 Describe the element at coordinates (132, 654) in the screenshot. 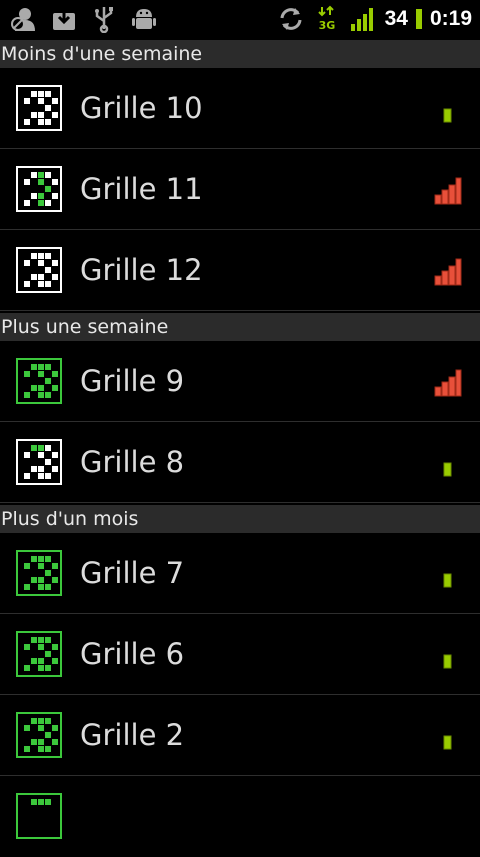

I see `grid-title: Grille 6` at that location.